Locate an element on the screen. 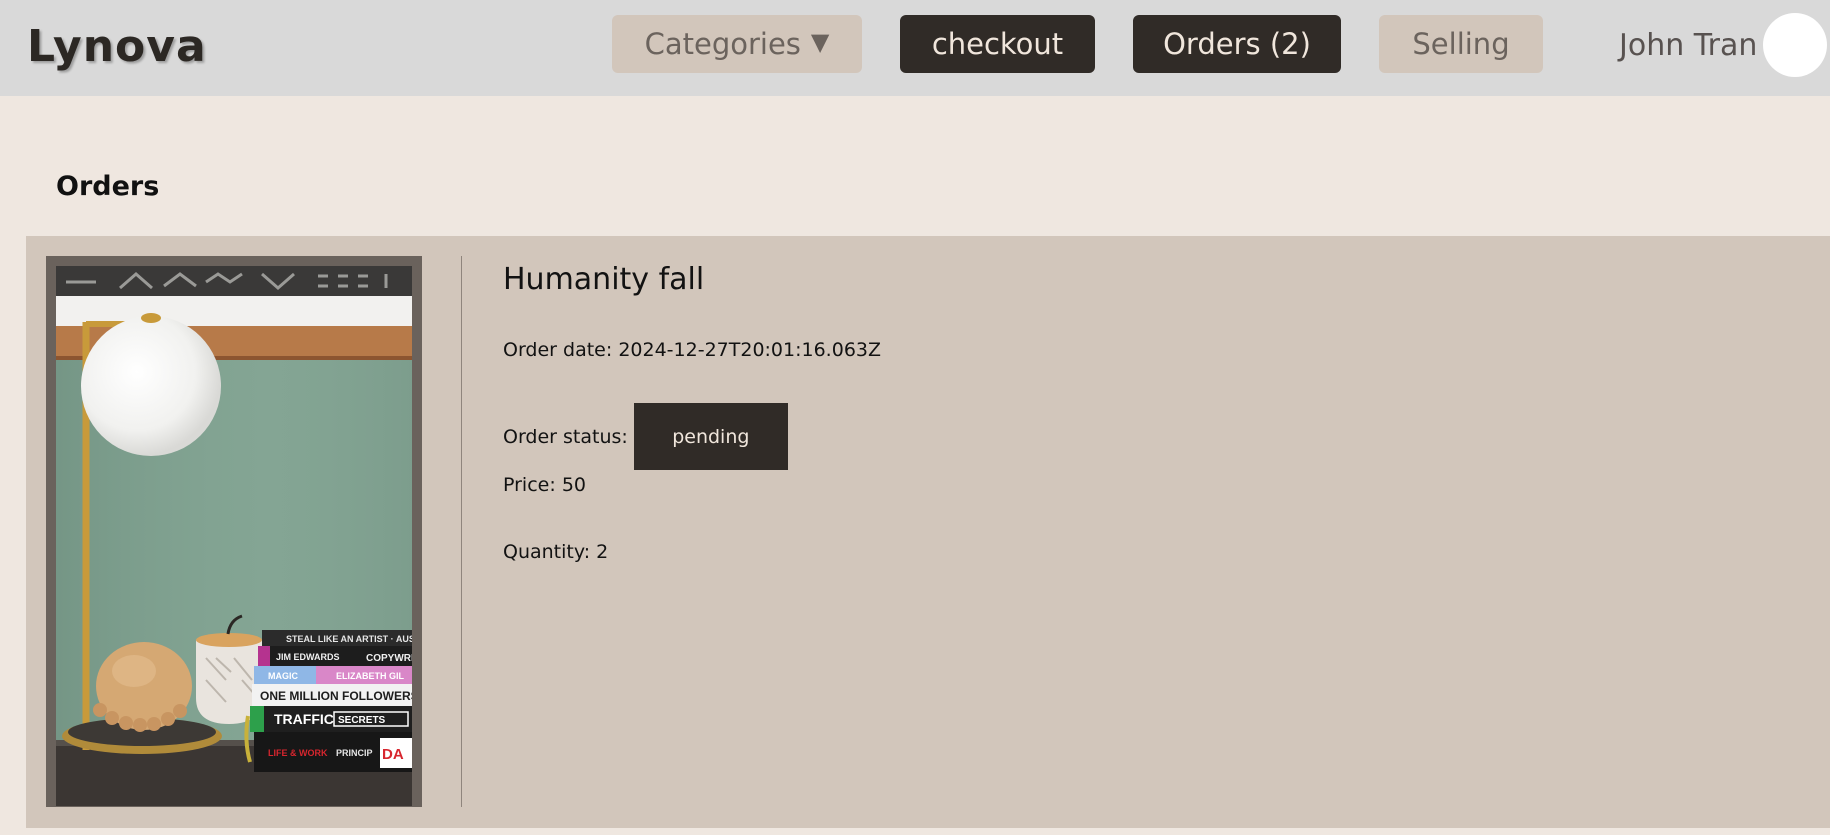 Image resolution: width=1830 pixels, height=835 pixels. brand-logo: Lynova is located at coordinates (117, 47).